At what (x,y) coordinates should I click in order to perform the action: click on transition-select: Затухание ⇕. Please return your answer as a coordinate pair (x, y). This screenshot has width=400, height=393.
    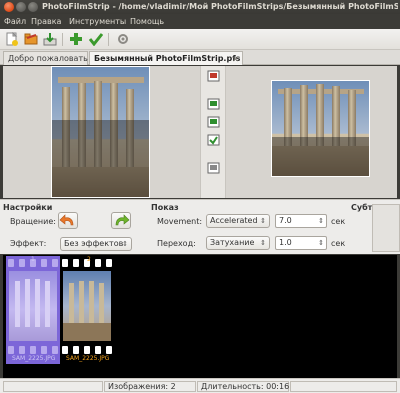
    Looking at the image, I should click on (238, 243).